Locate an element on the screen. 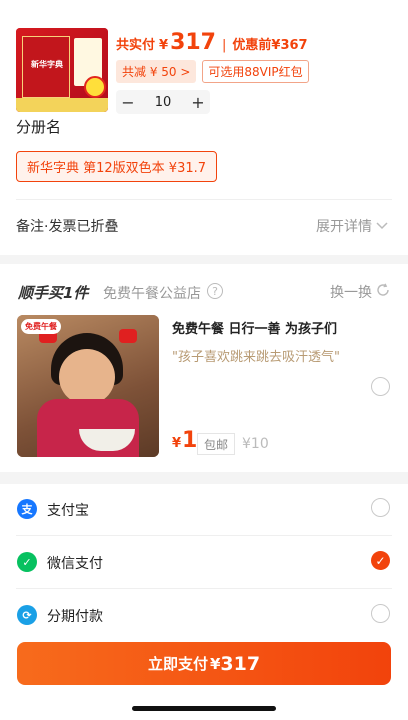  discount-tags: 共减 ¥ 50 > 可选用88VIP红包 is located at coordinates (212, 71).